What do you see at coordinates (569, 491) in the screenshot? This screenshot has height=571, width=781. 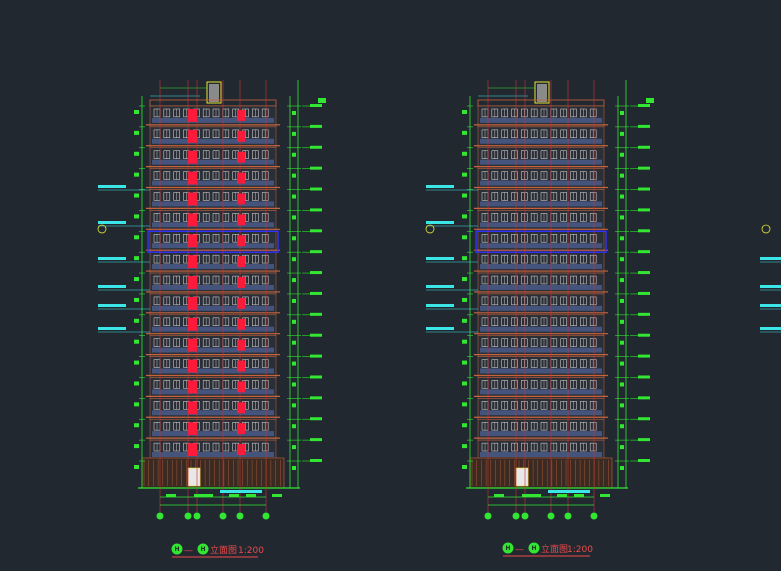 I see `base-note` at bounding box center [569, 491].